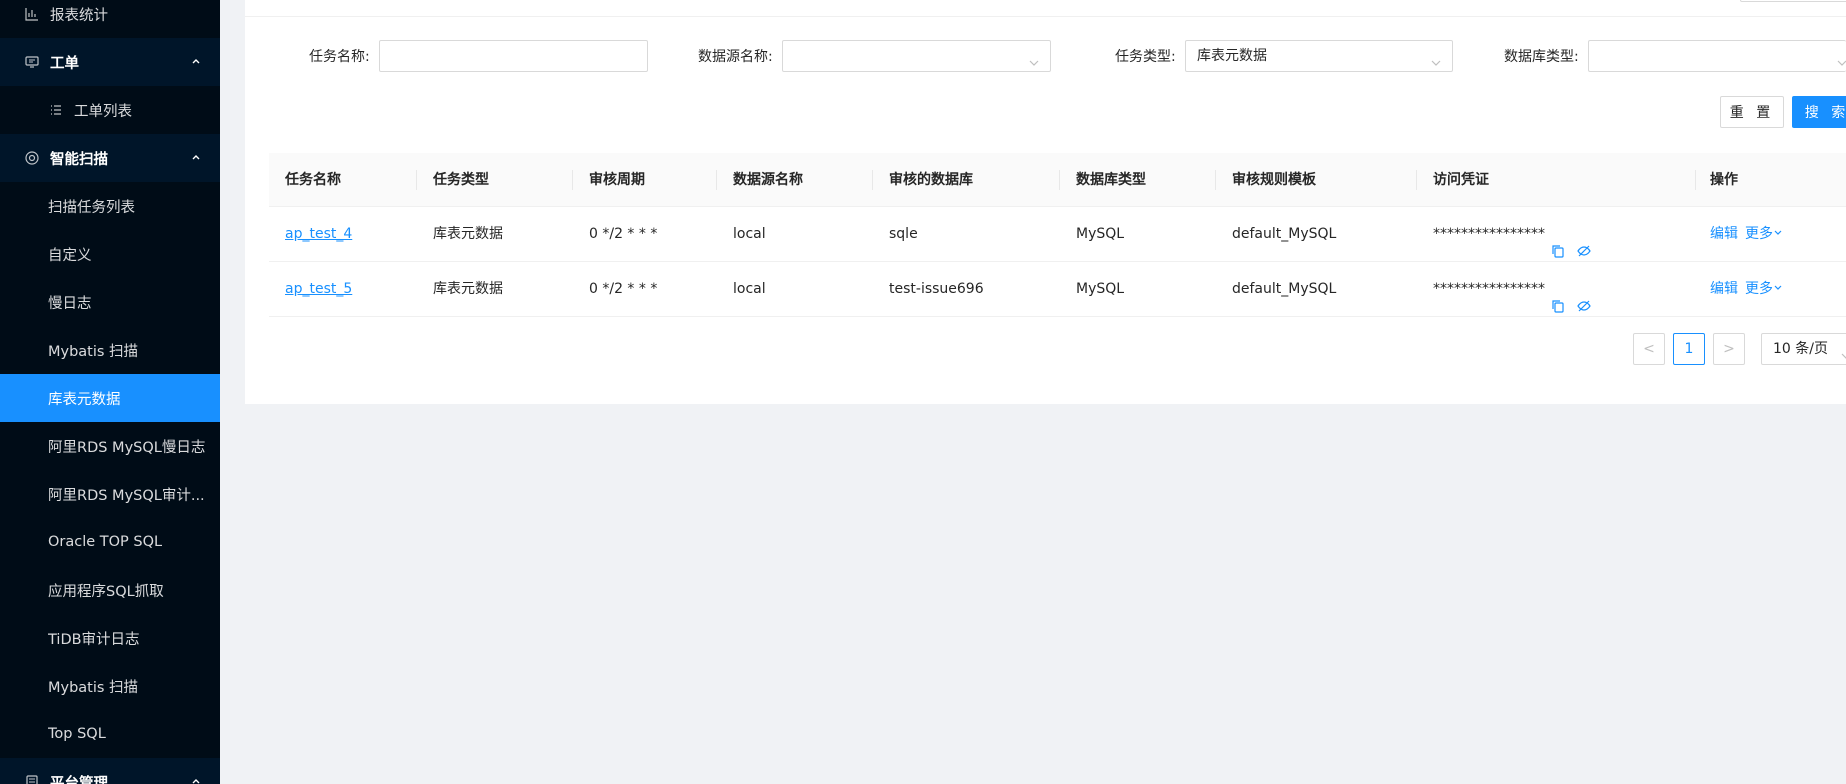 The width and height of the screenshot is (1846, 784). What do you see at coordinates (32, 14) in the screenshot?
I see `bar-chart-icon` at bounding box center [32, 14].